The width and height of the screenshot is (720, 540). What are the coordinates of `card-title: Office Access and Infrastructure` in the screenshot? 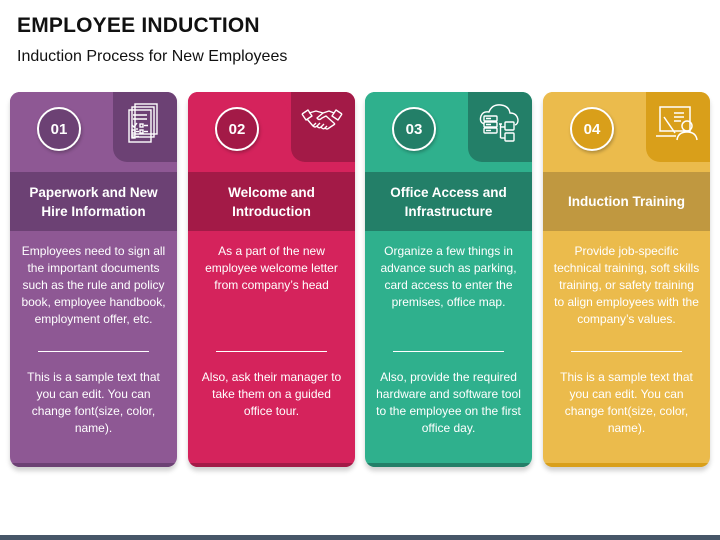 It's located at (448, 201).